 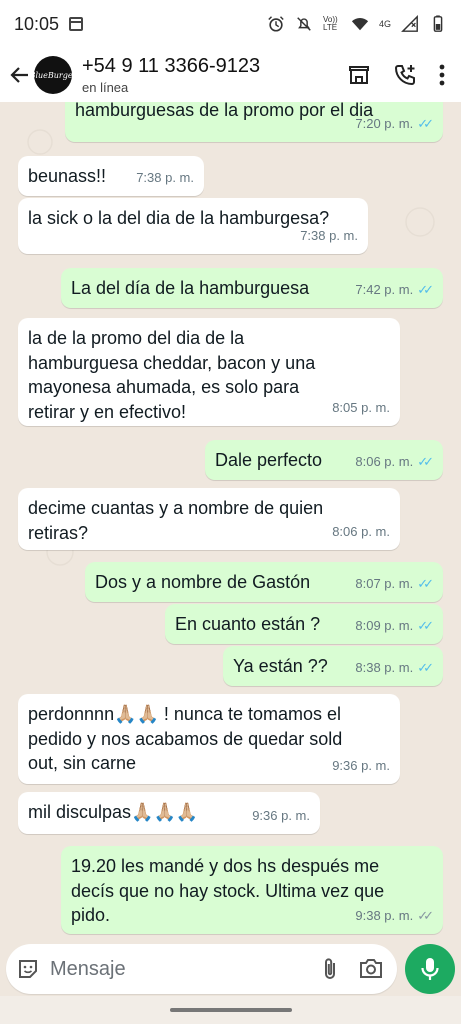 What do you see at coordinates (330, 23) in the screenshot?
I see `volte-label: Vo)) LTE` at bounding box center [330, 23].